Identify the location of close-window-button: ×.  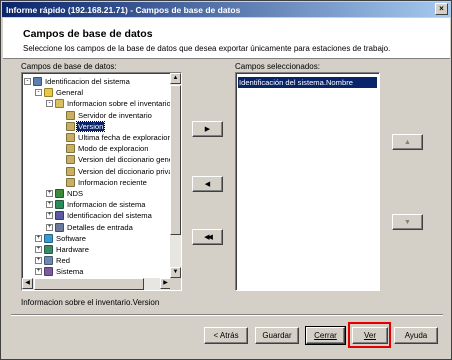
(441, 9).